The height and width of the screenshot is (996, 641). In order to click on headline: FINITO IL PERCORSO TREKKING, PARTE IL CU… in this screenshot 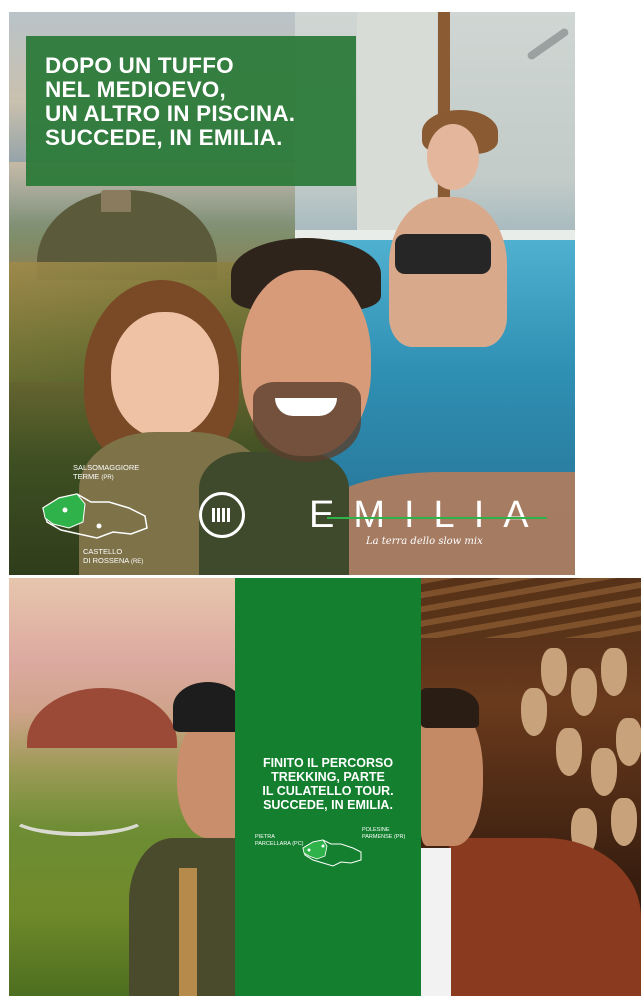, I will do `click(328, 784)`.